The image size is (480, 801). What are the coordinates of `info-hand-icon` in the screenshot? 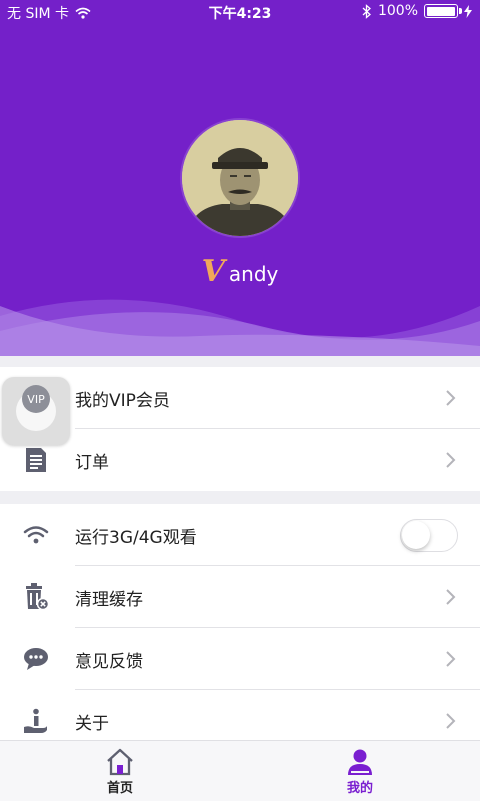 It's located at (36, 721).